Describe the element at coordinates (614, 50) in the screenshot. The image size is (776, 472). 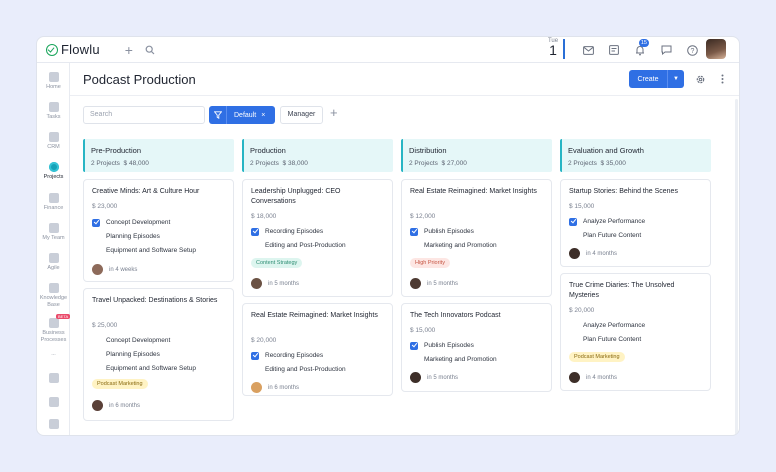
I see `notes-icon` at that location.